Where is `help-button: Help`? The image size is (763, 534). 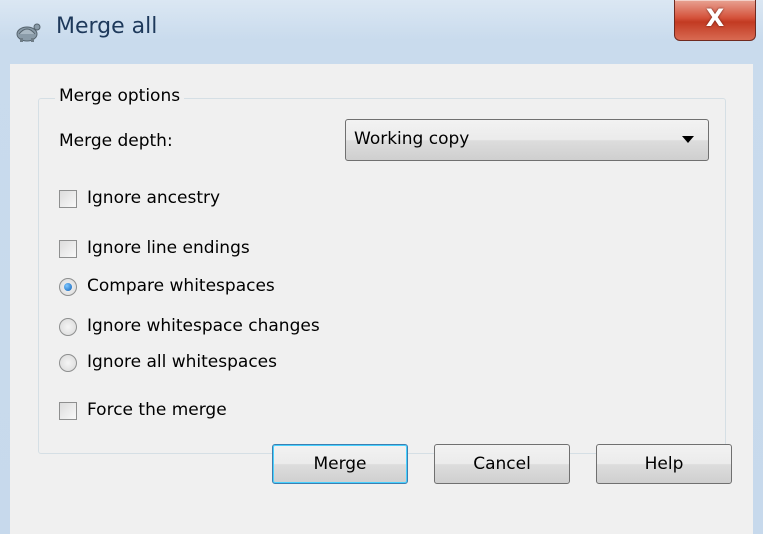 help-button: Help is located at coordinates (664, 464).